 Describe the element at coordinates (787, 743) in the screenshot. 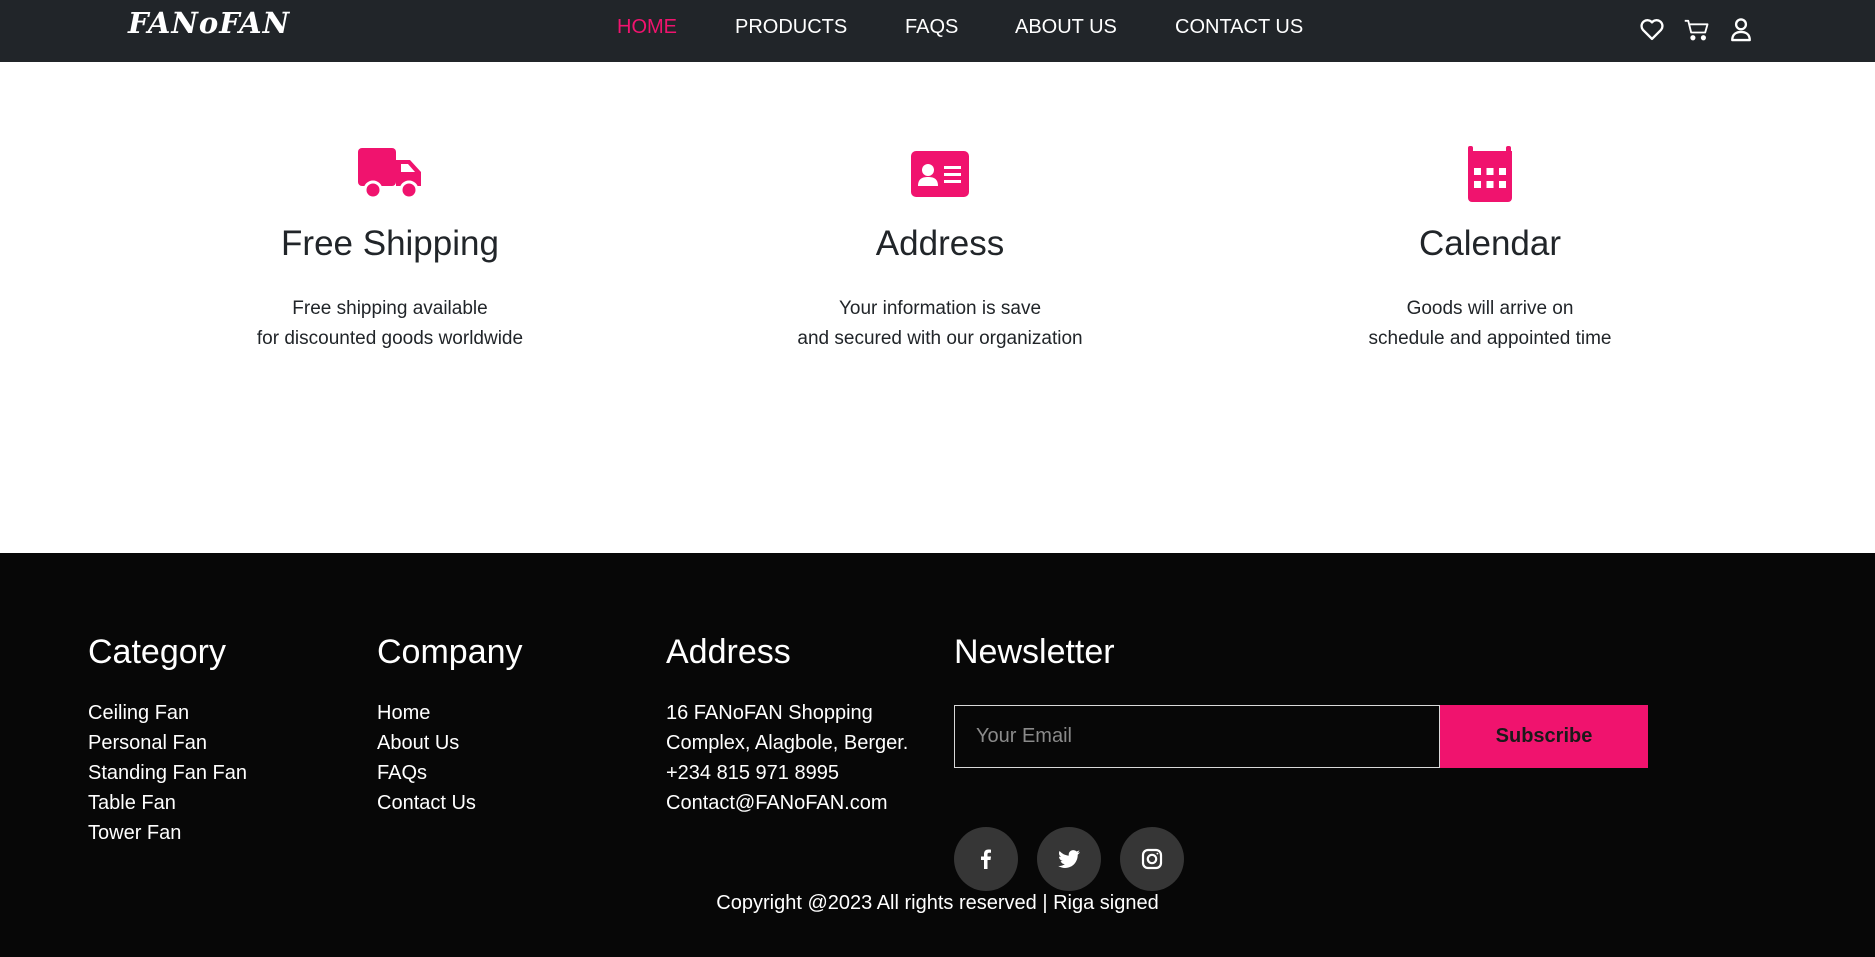

I see `address-line: Complex, Alagbole, Berger.` at that location.